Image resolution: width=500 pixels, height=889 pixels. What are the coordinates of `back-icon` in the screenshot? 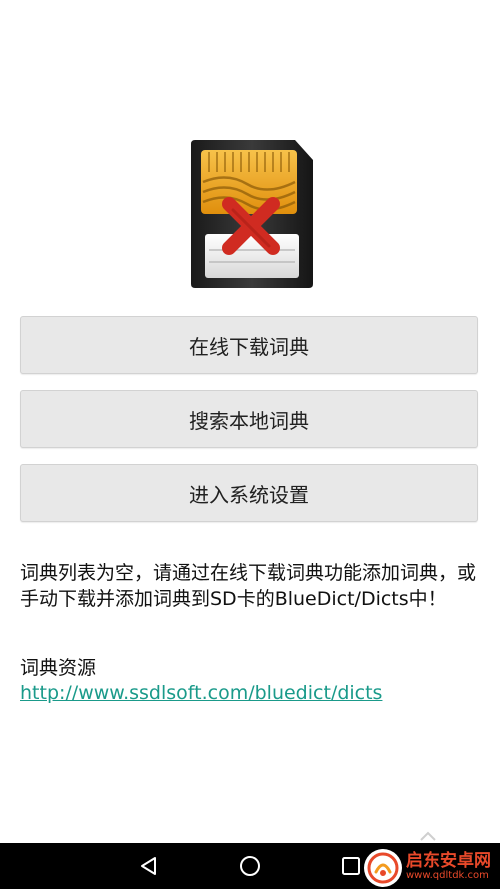 It's located at (149, 866).